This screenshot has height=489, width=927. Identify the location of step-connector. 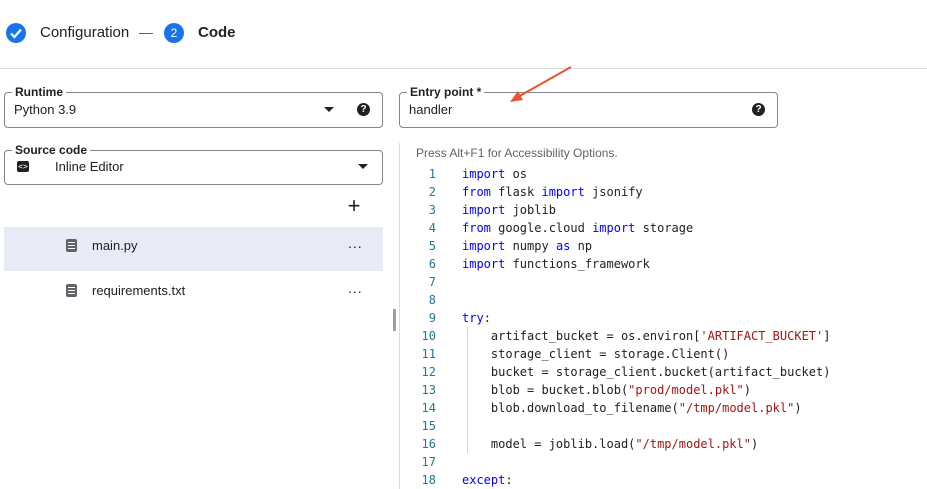
(146, 33).